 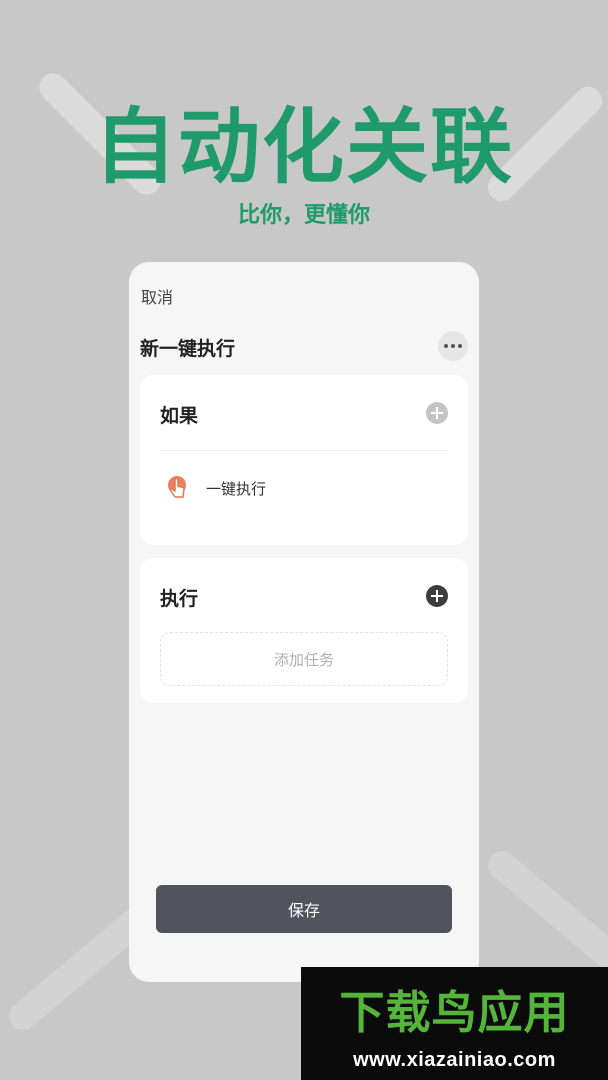 What do you see at coordinates (304, 909) in the screenshot?
I see `save-button: 保存` at bounding box center [304, 909].